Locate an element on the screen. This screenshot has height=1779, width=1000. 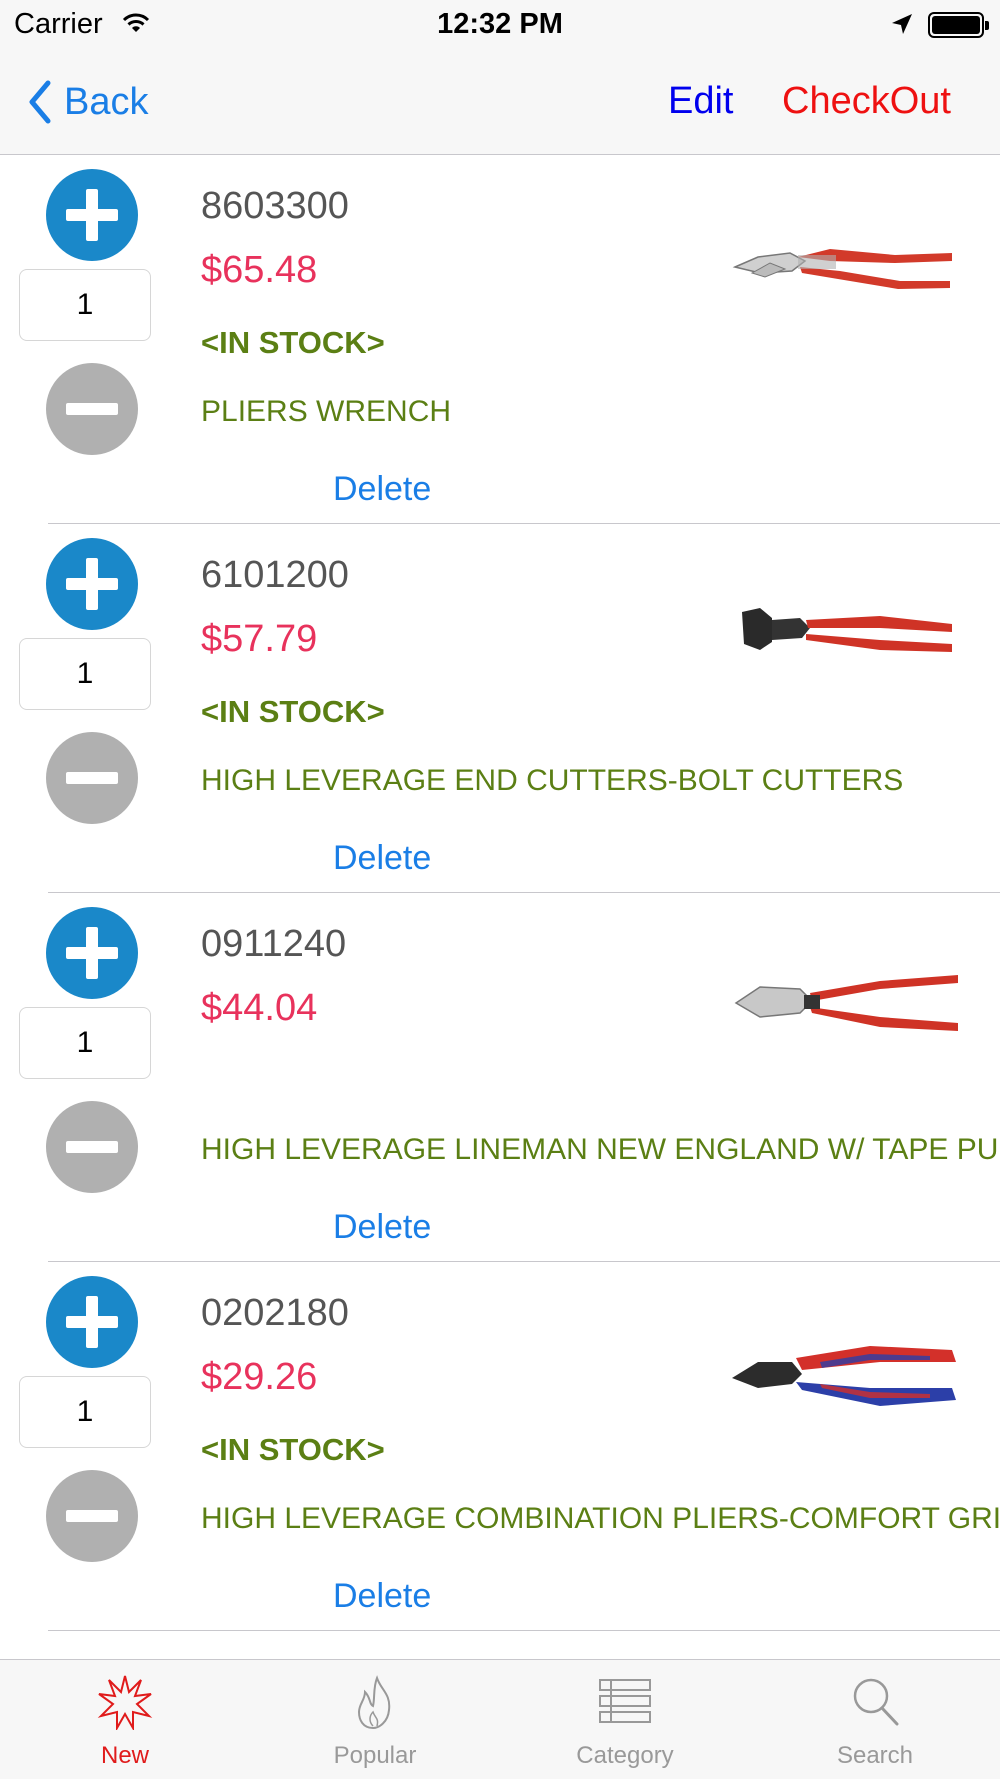
item-code: 6101200 is located at coordinates (275, 575).